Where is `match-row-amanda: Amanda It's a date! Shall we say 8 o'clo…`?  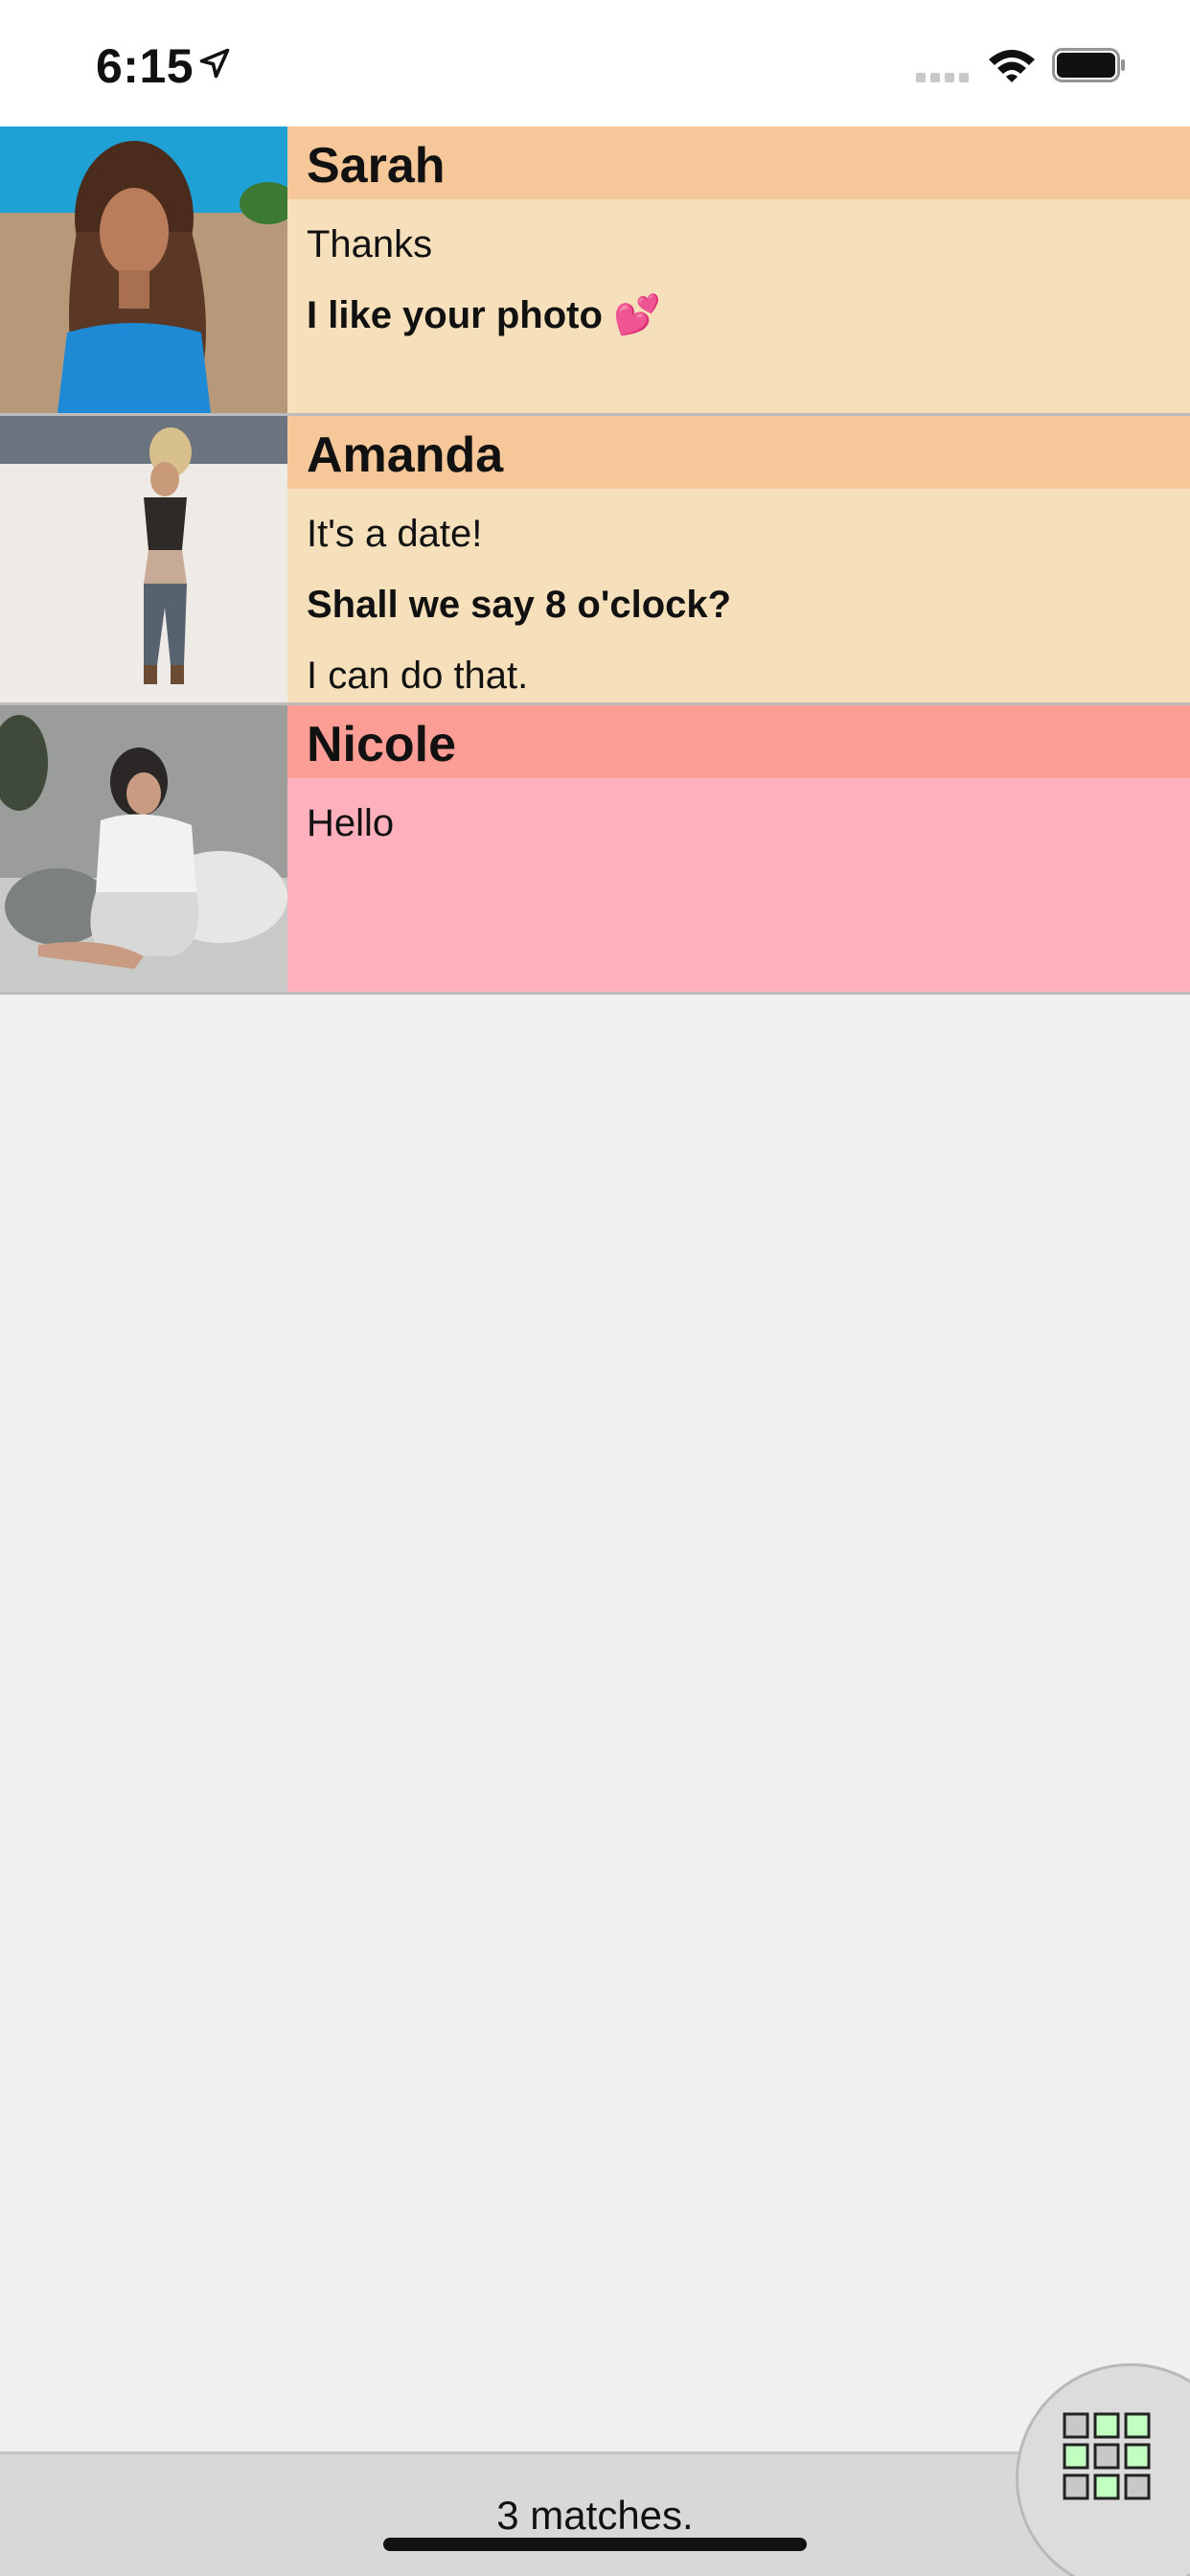 match-row-amanda: Amanda It's a date! Shall we say 8 o'clo… is located at coordinates (595, 560).